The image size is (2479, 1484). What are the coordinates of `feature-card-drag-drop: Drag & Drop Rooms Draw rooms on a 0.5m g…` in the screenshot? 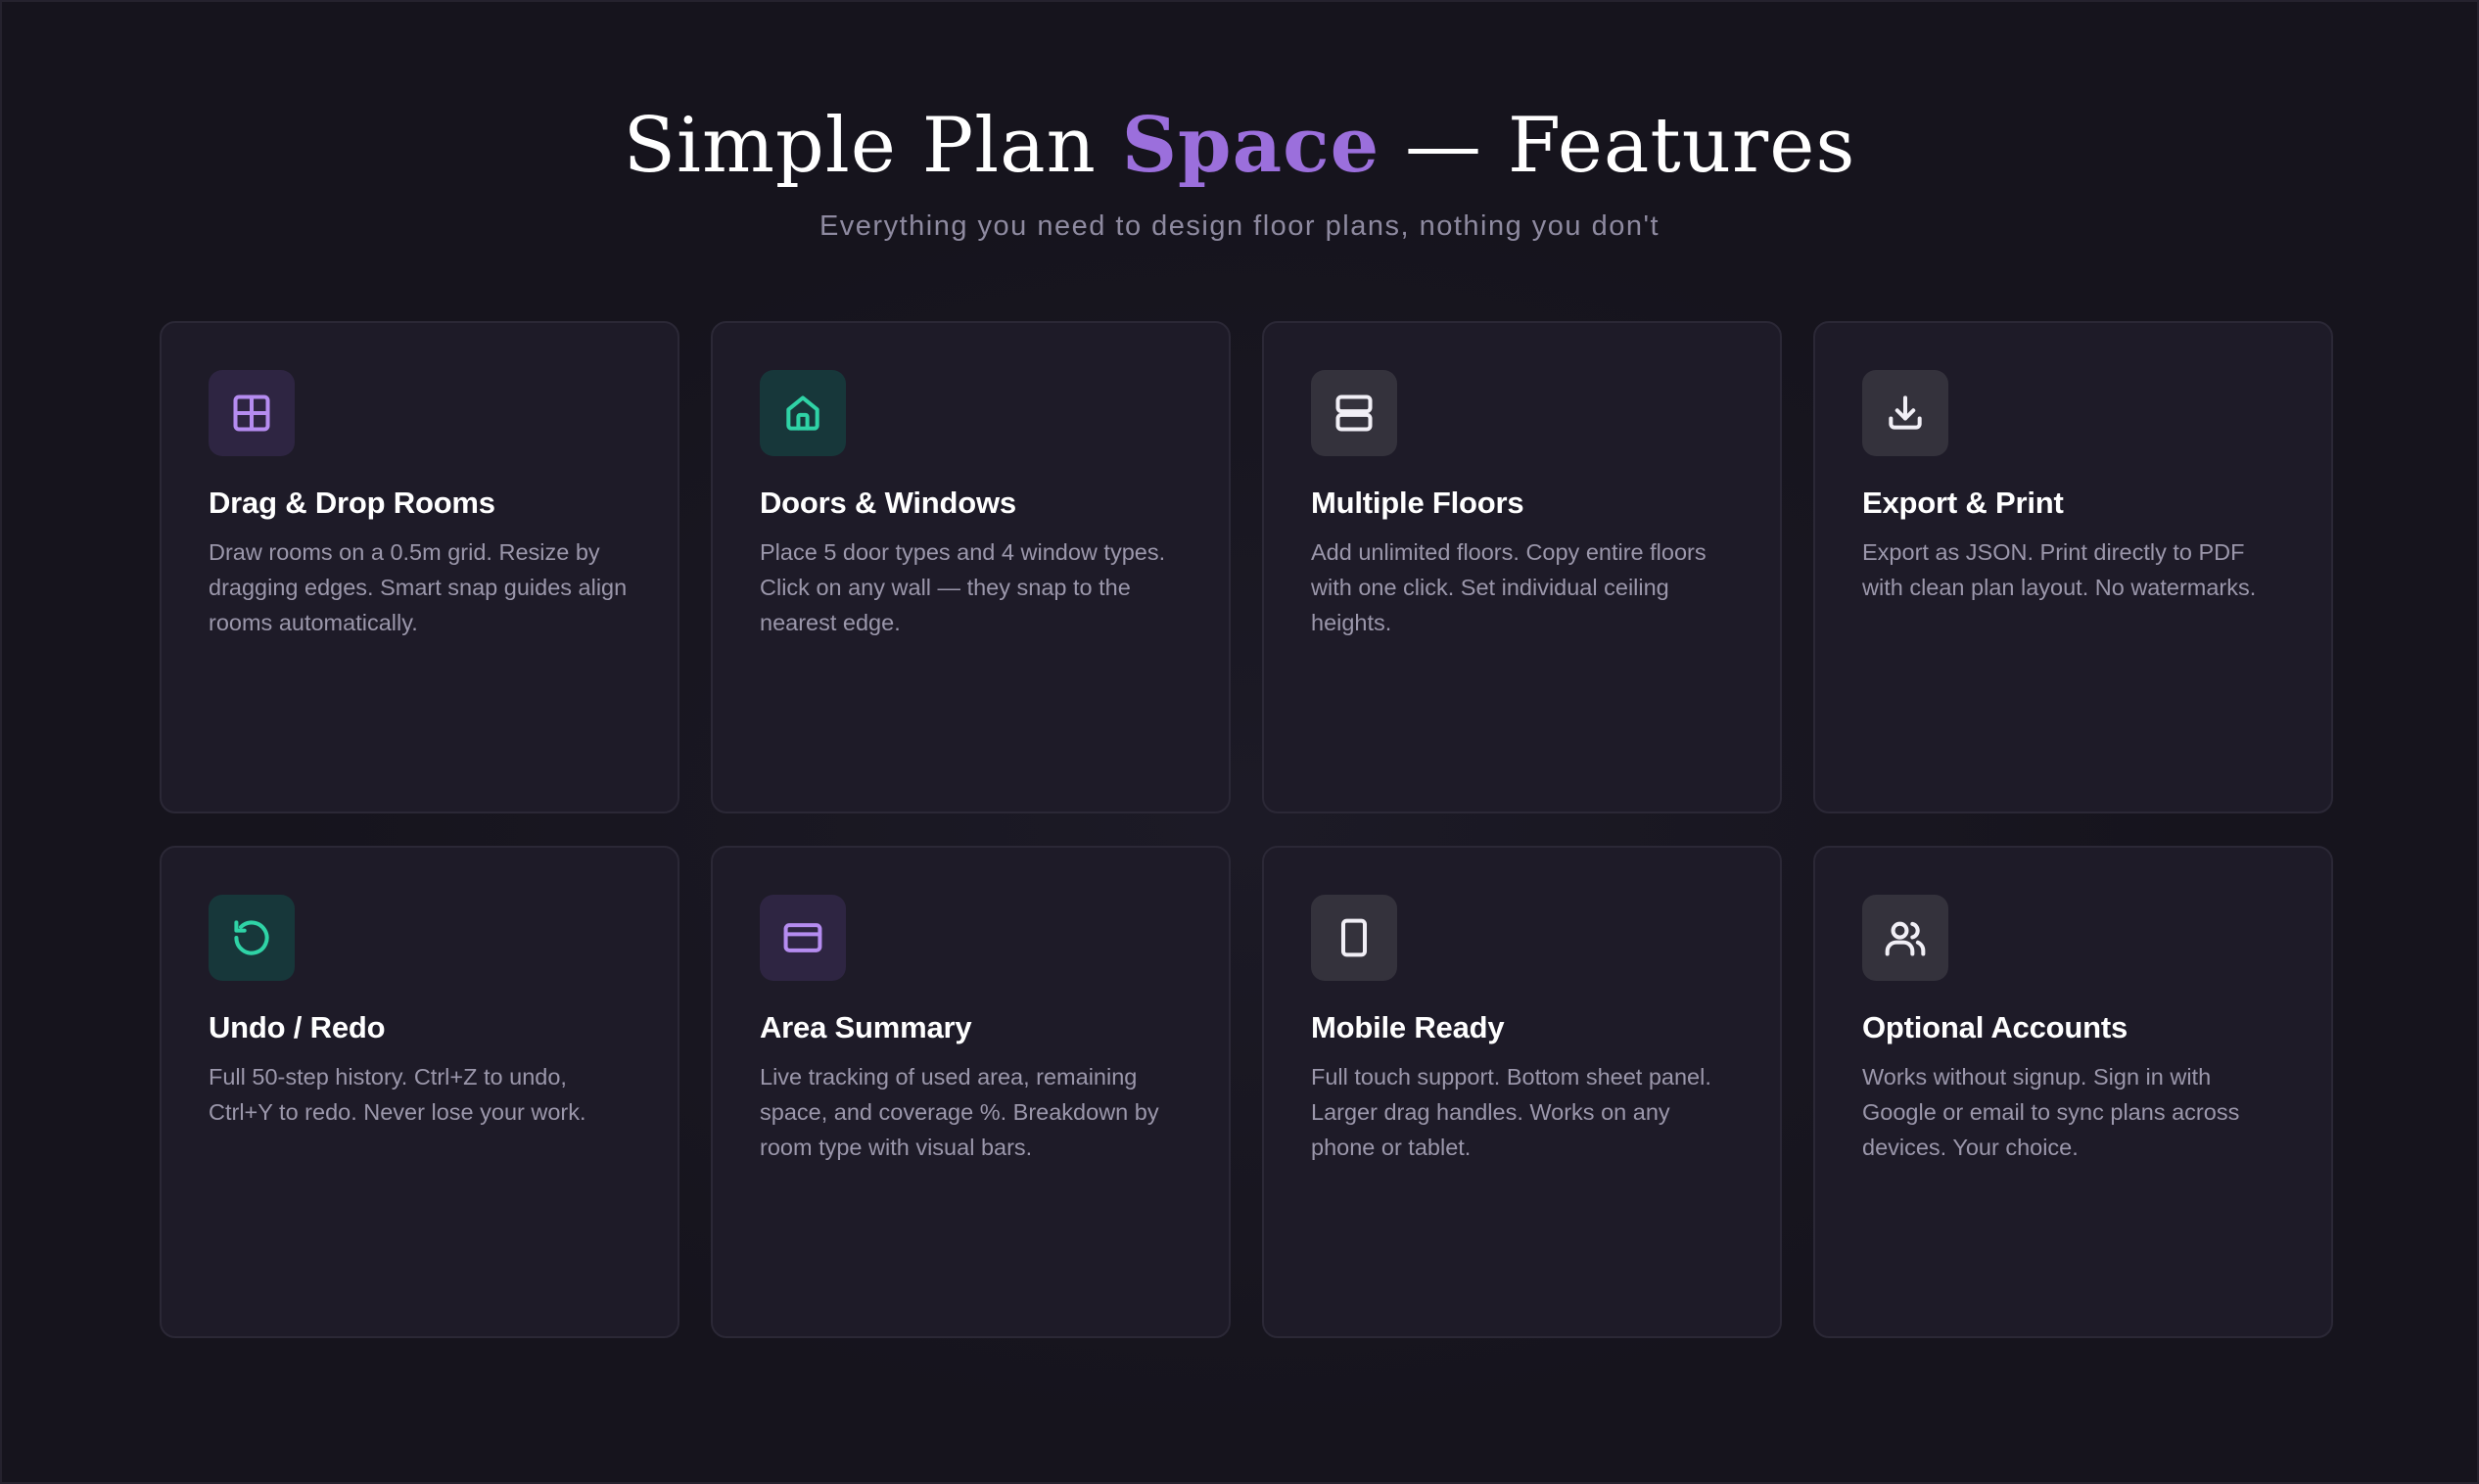 It's located at (420, 567).